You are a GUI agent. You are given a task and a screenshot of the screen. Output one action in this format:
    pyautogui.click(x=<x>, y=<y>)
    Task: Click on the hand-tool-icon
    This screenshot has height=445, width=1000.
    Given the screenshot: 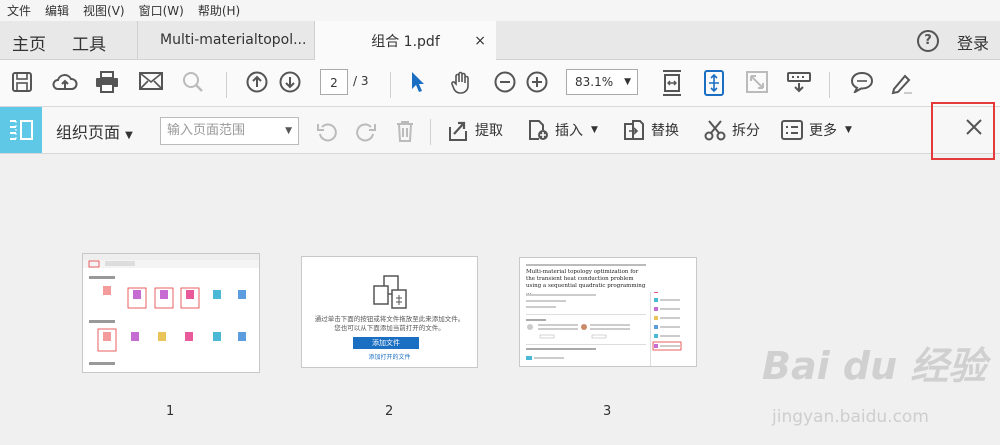 What is the action you would take?
    pyautogui.click(x=461, y=83)
    